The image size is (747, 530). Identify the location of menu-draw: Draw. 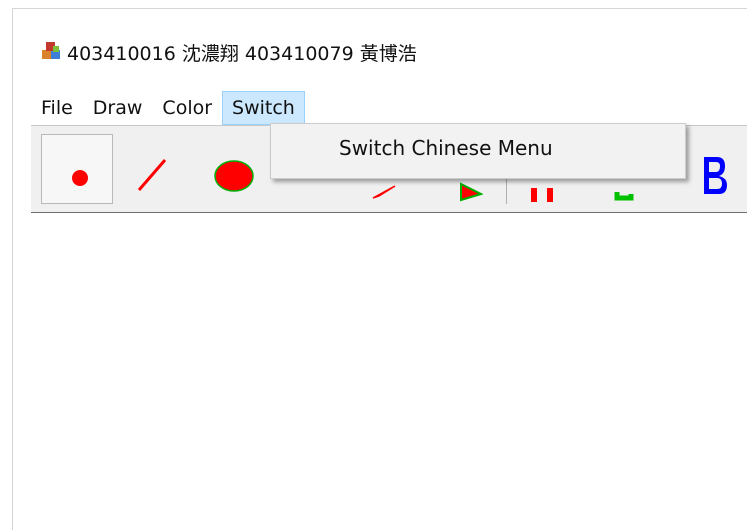
(118, 108).